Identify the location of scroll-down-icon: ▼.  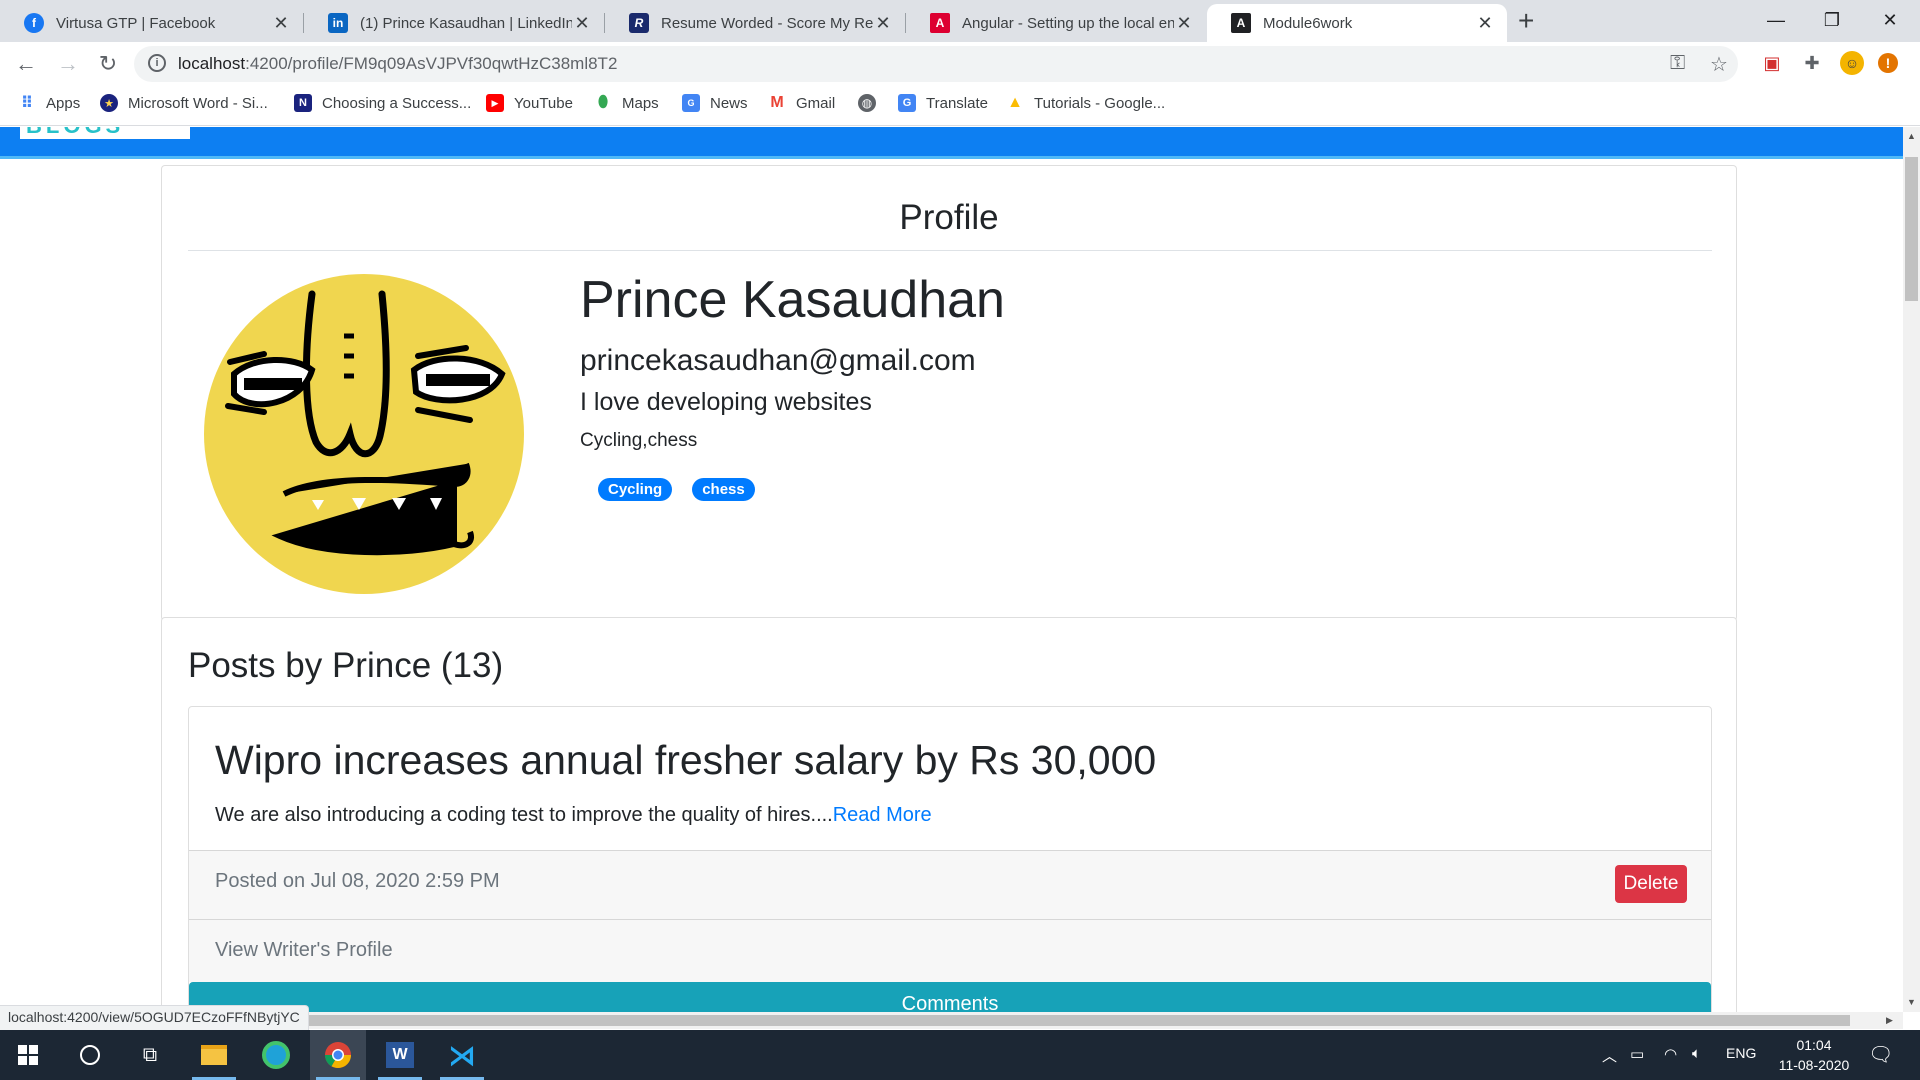
(1911, 1002).